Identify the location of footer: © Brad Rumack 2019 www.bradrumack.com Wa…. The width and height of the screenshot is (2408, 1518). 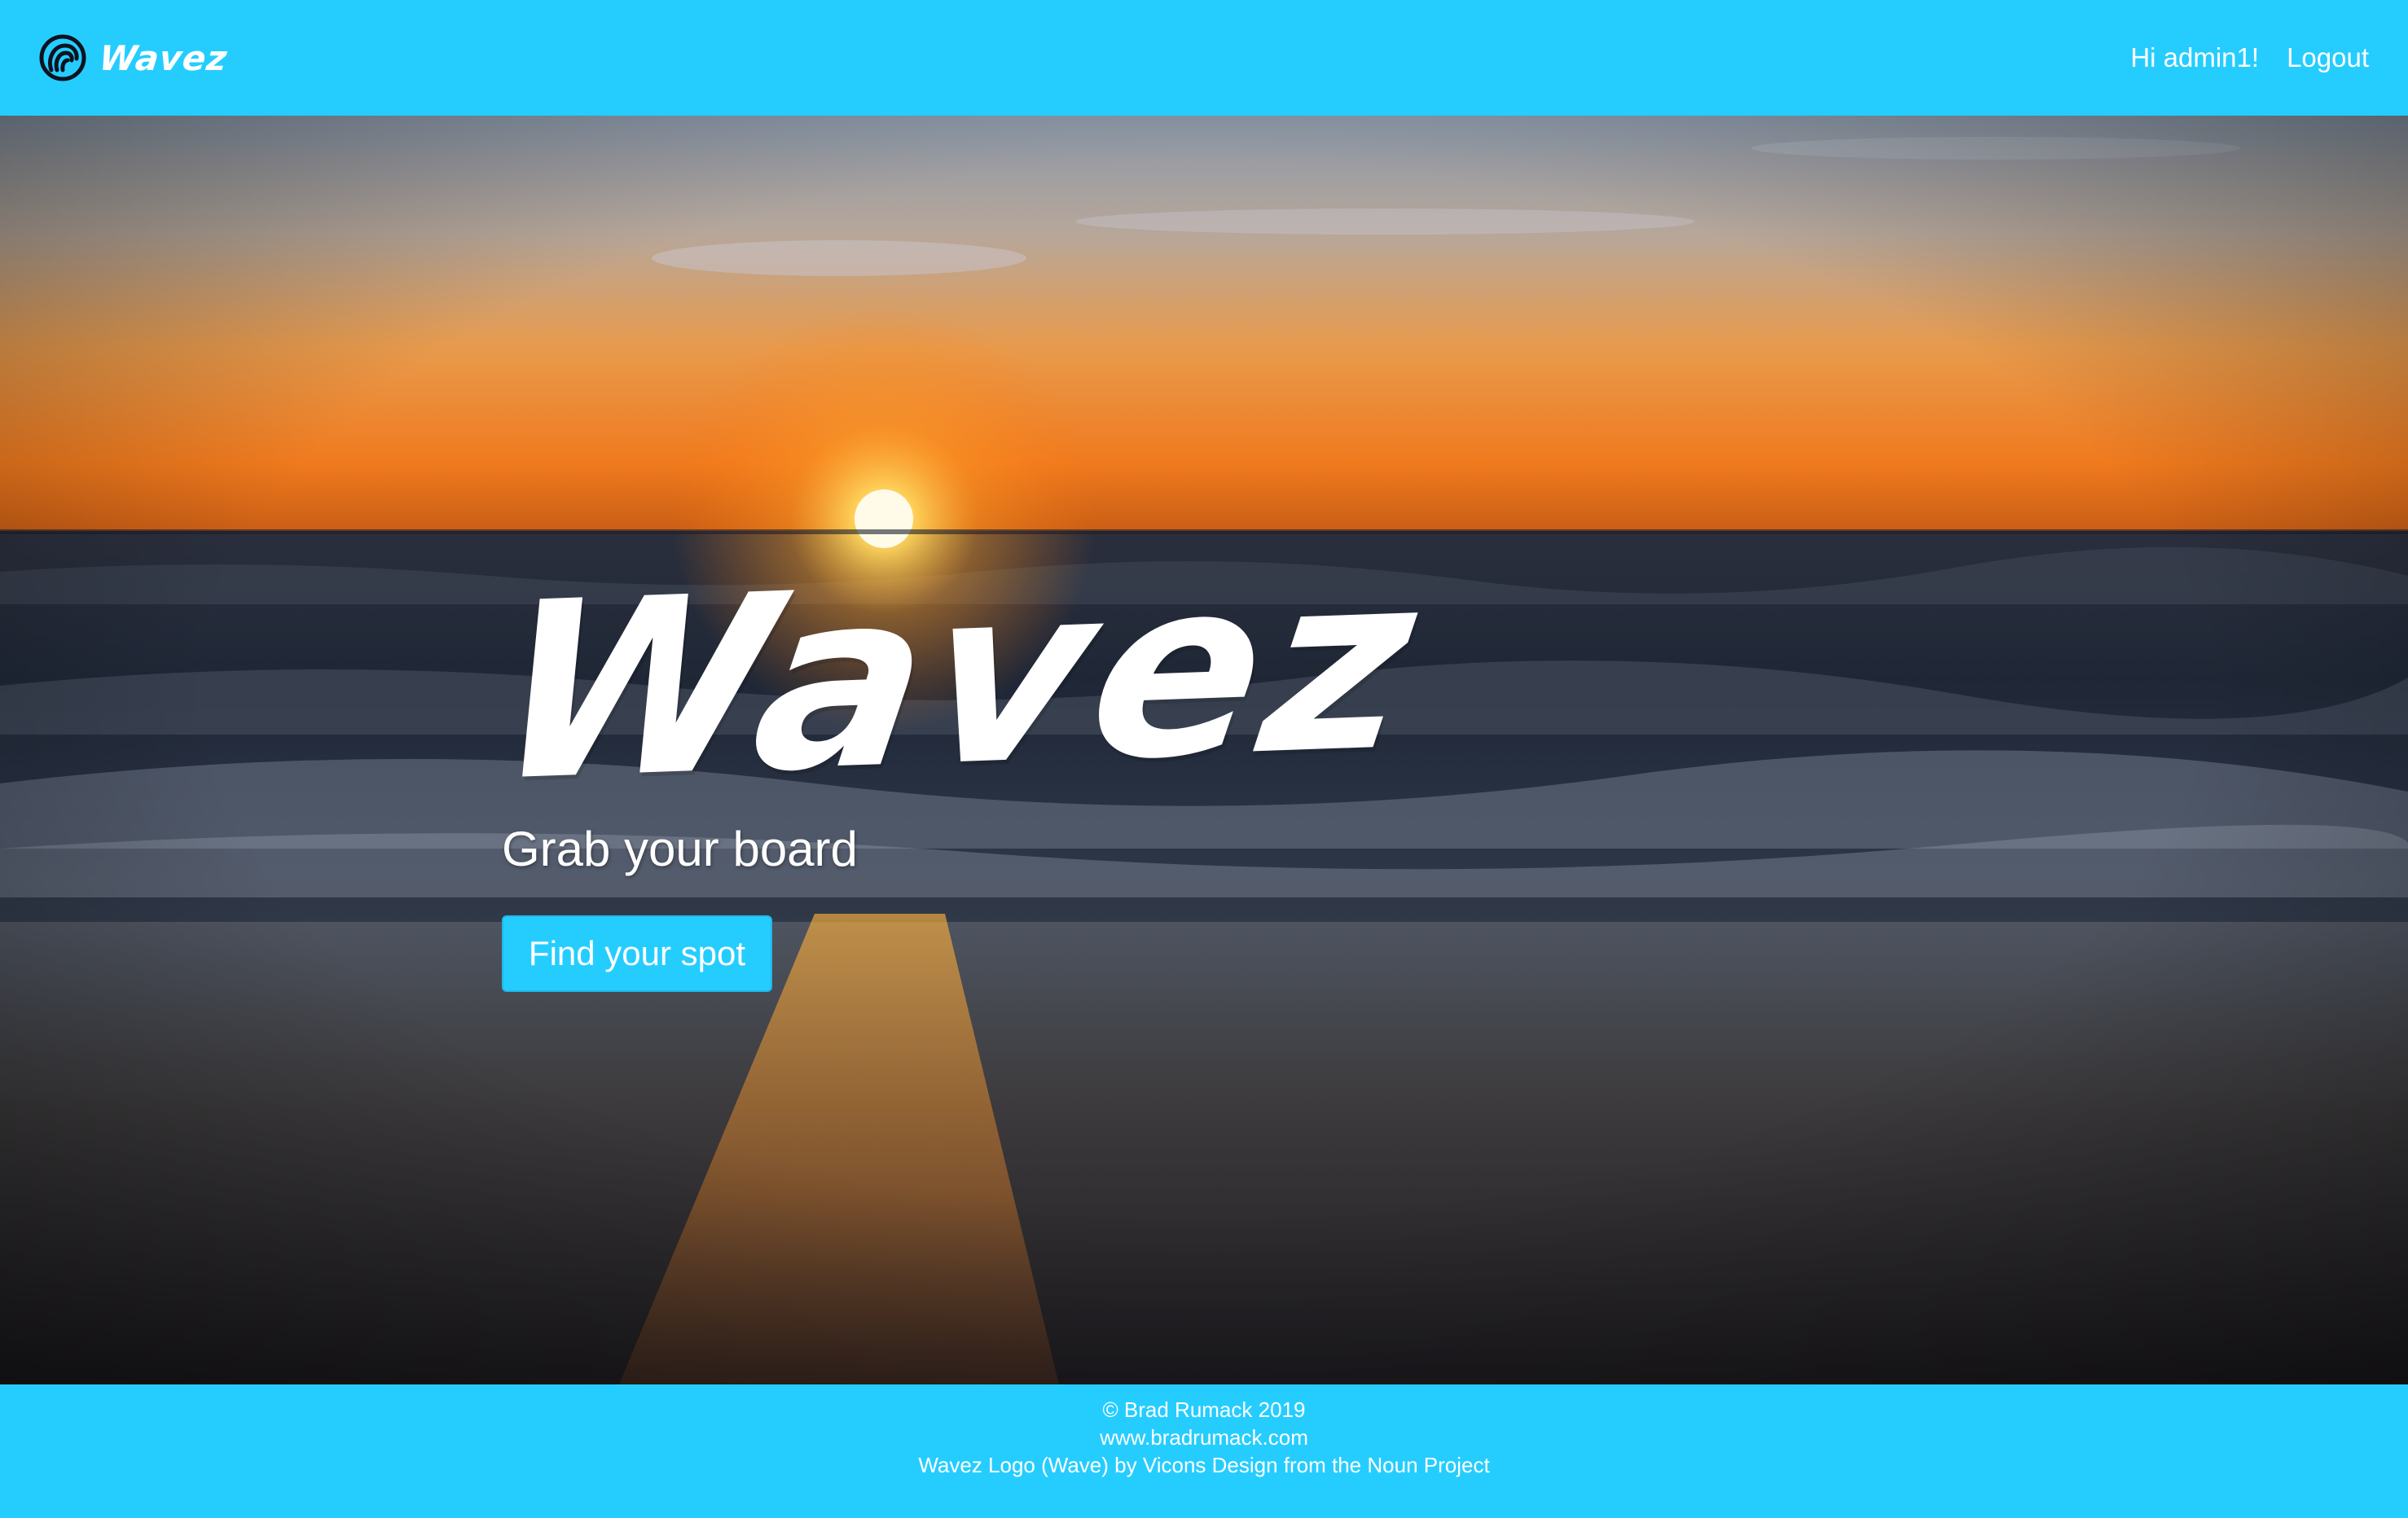
(1204, 1451).